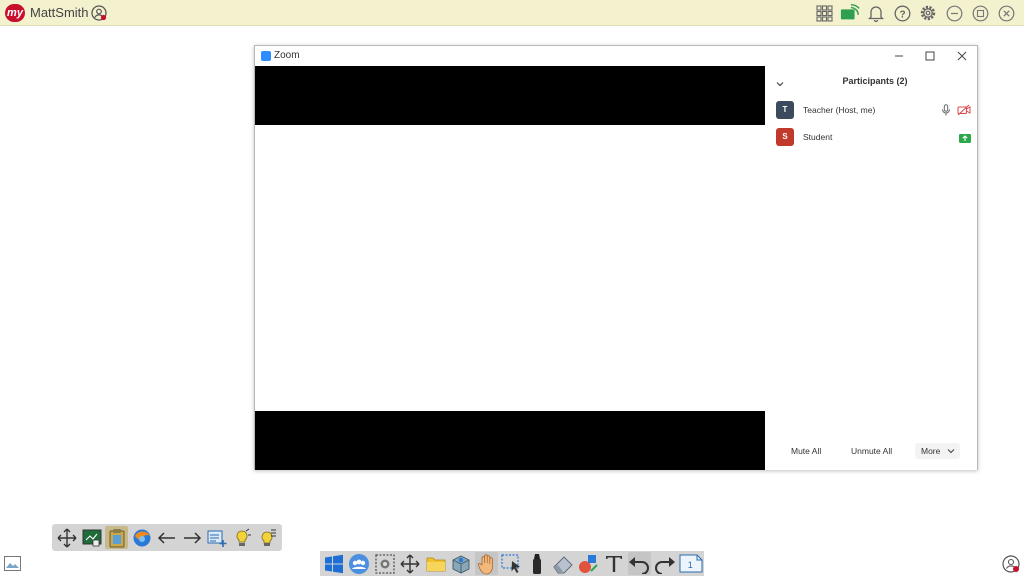 This screenshot has height=576, width=1024. Describe the element at coordinates (241, 537) in the screenshot. I see `spotlight-icon` at that location.